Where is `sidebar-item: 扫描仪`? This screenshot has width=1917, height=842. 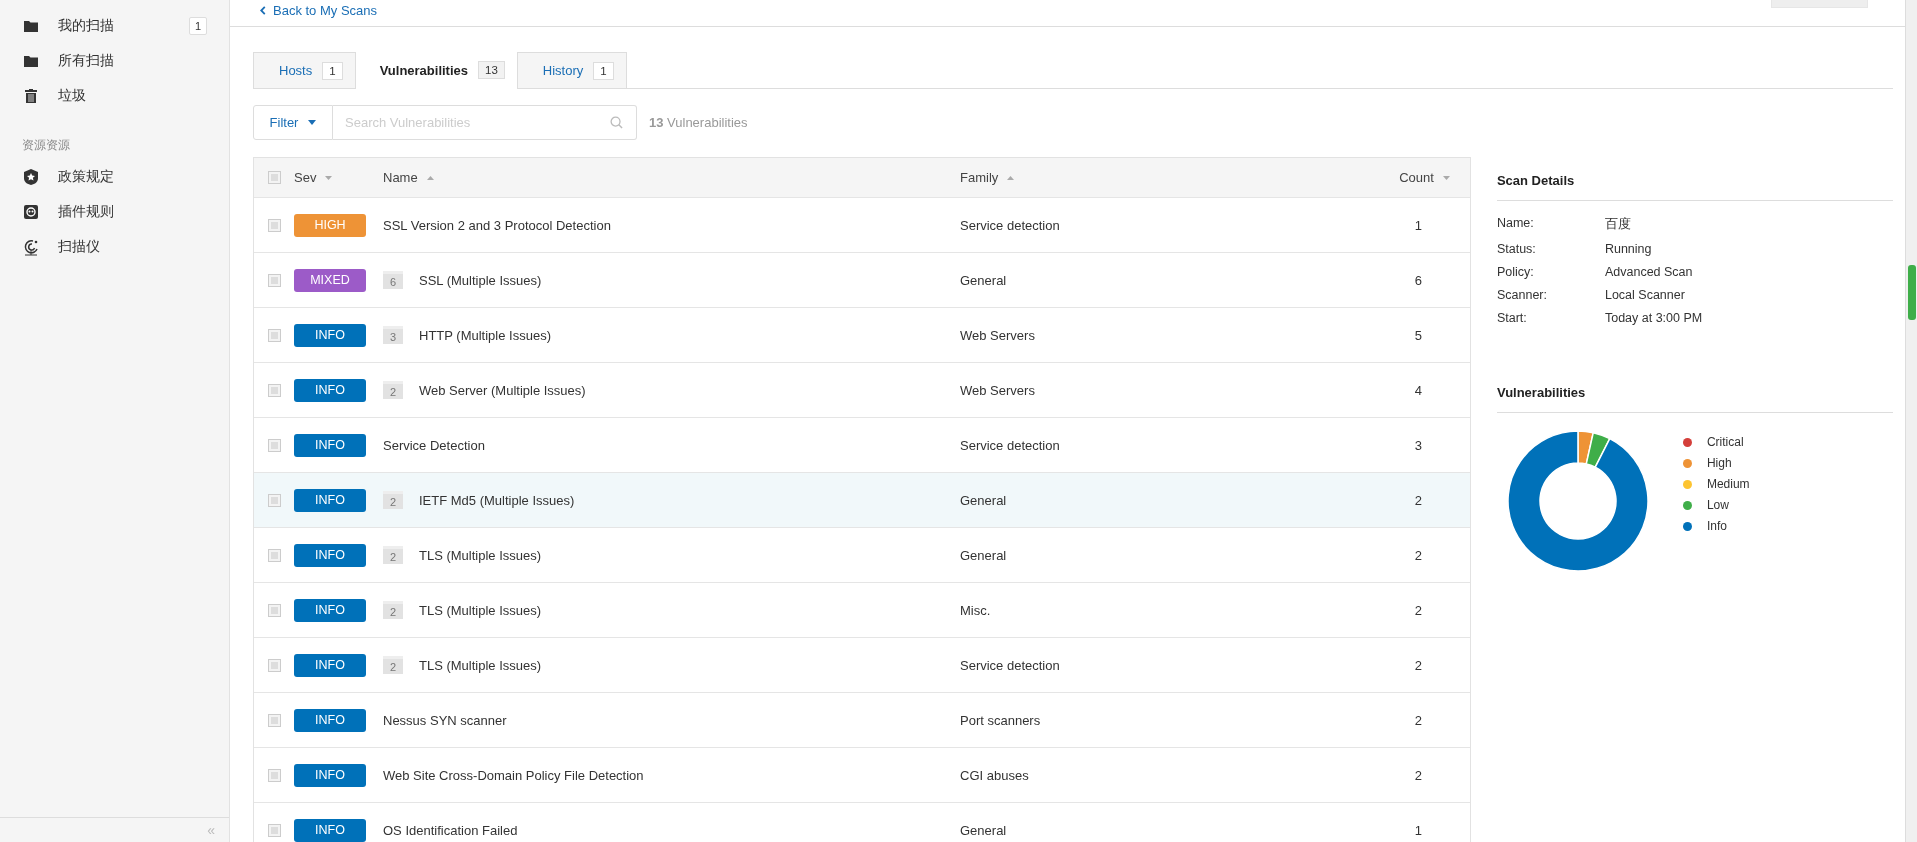
sidebar-item: 扫描仪 is located at coordinates (114, 246).